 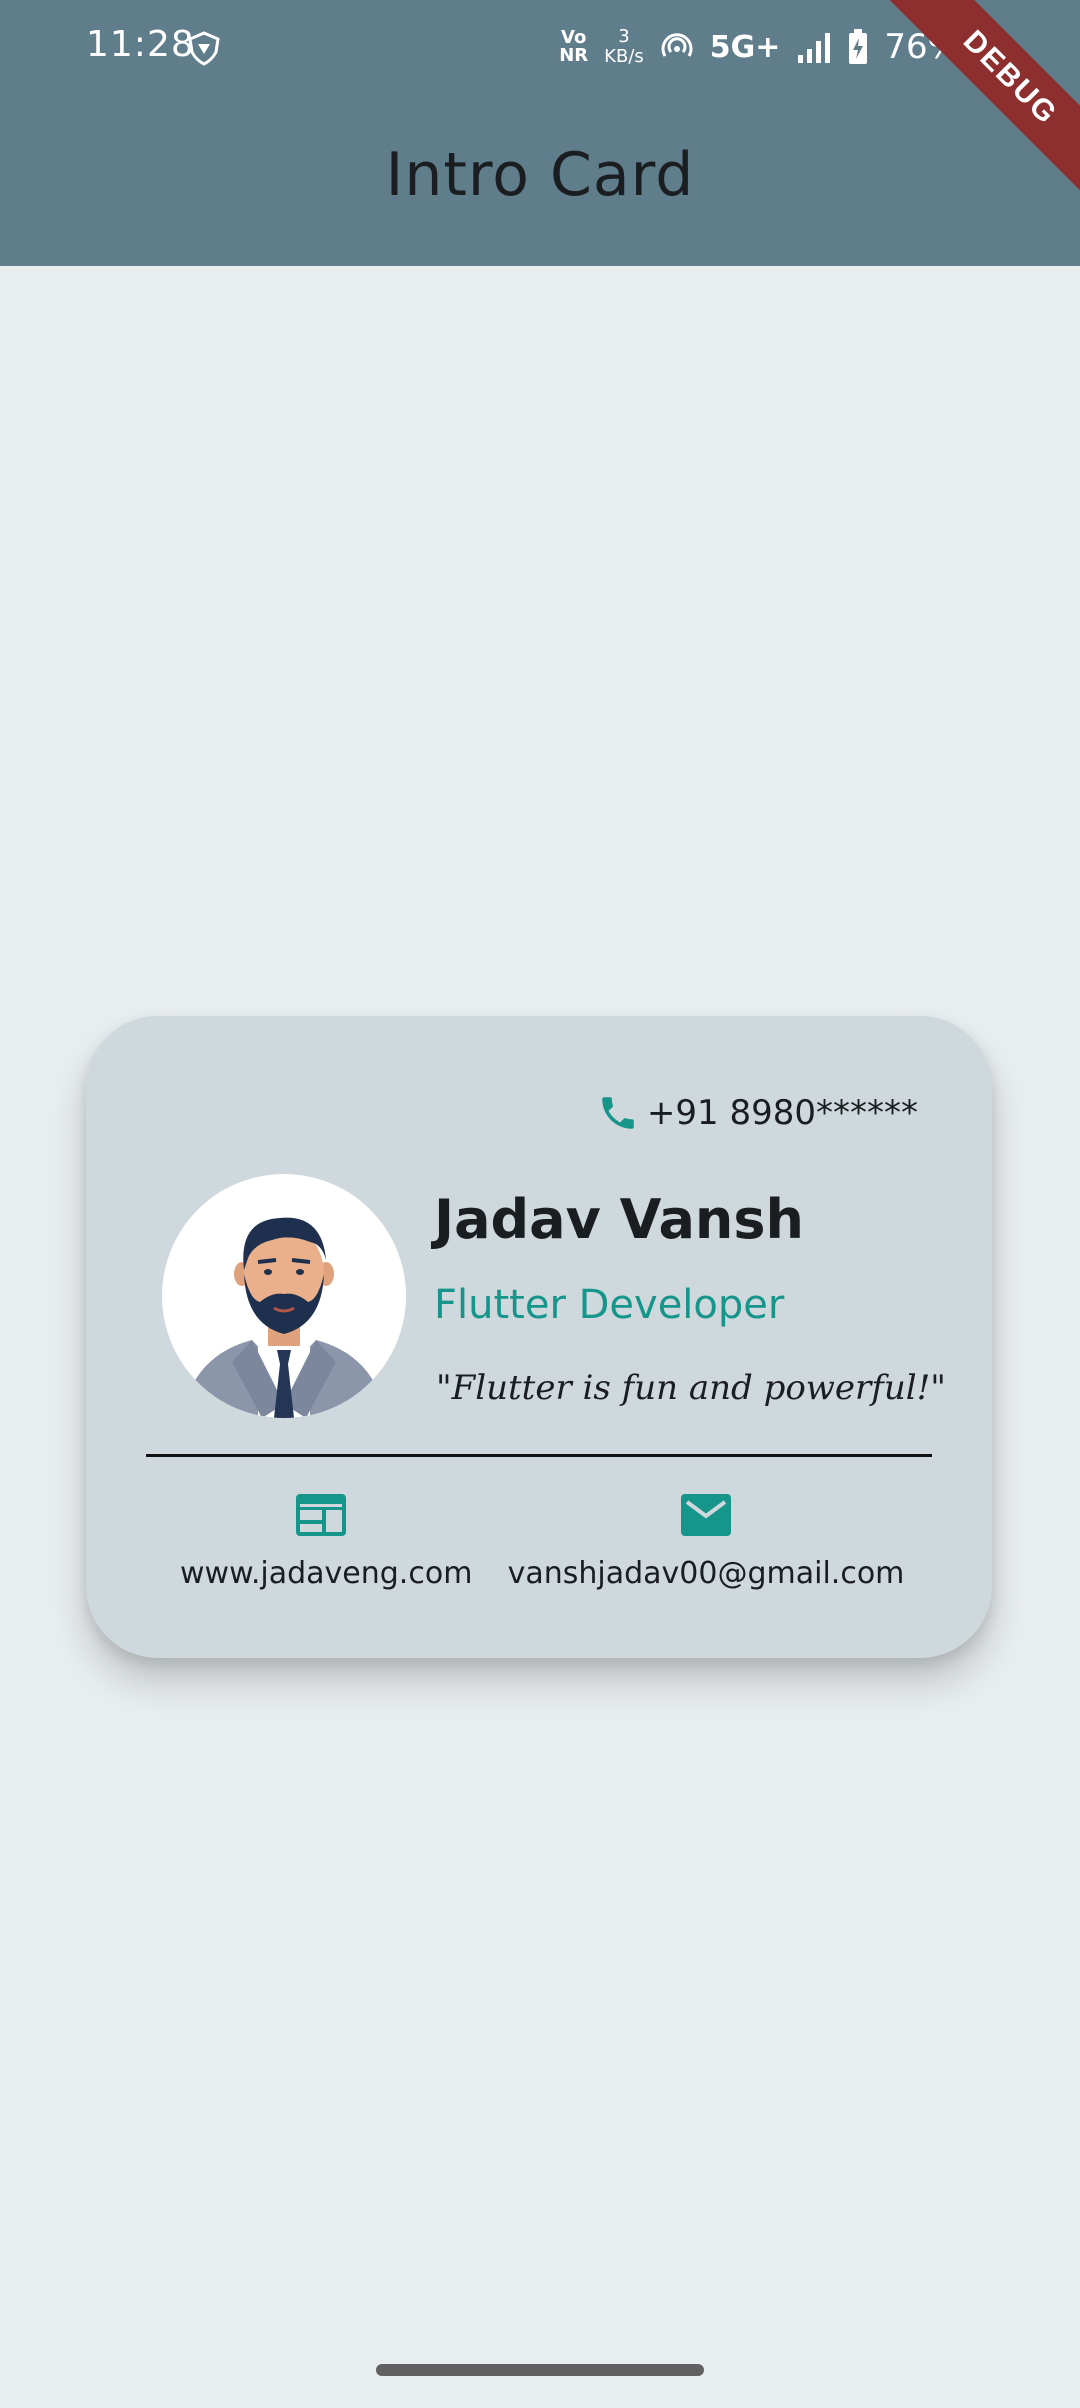 What do you see at coordinates (326, 1541) in the screenshot?
I see `website-link: www.jadaveng.com` at bounding box center [326, 1541].